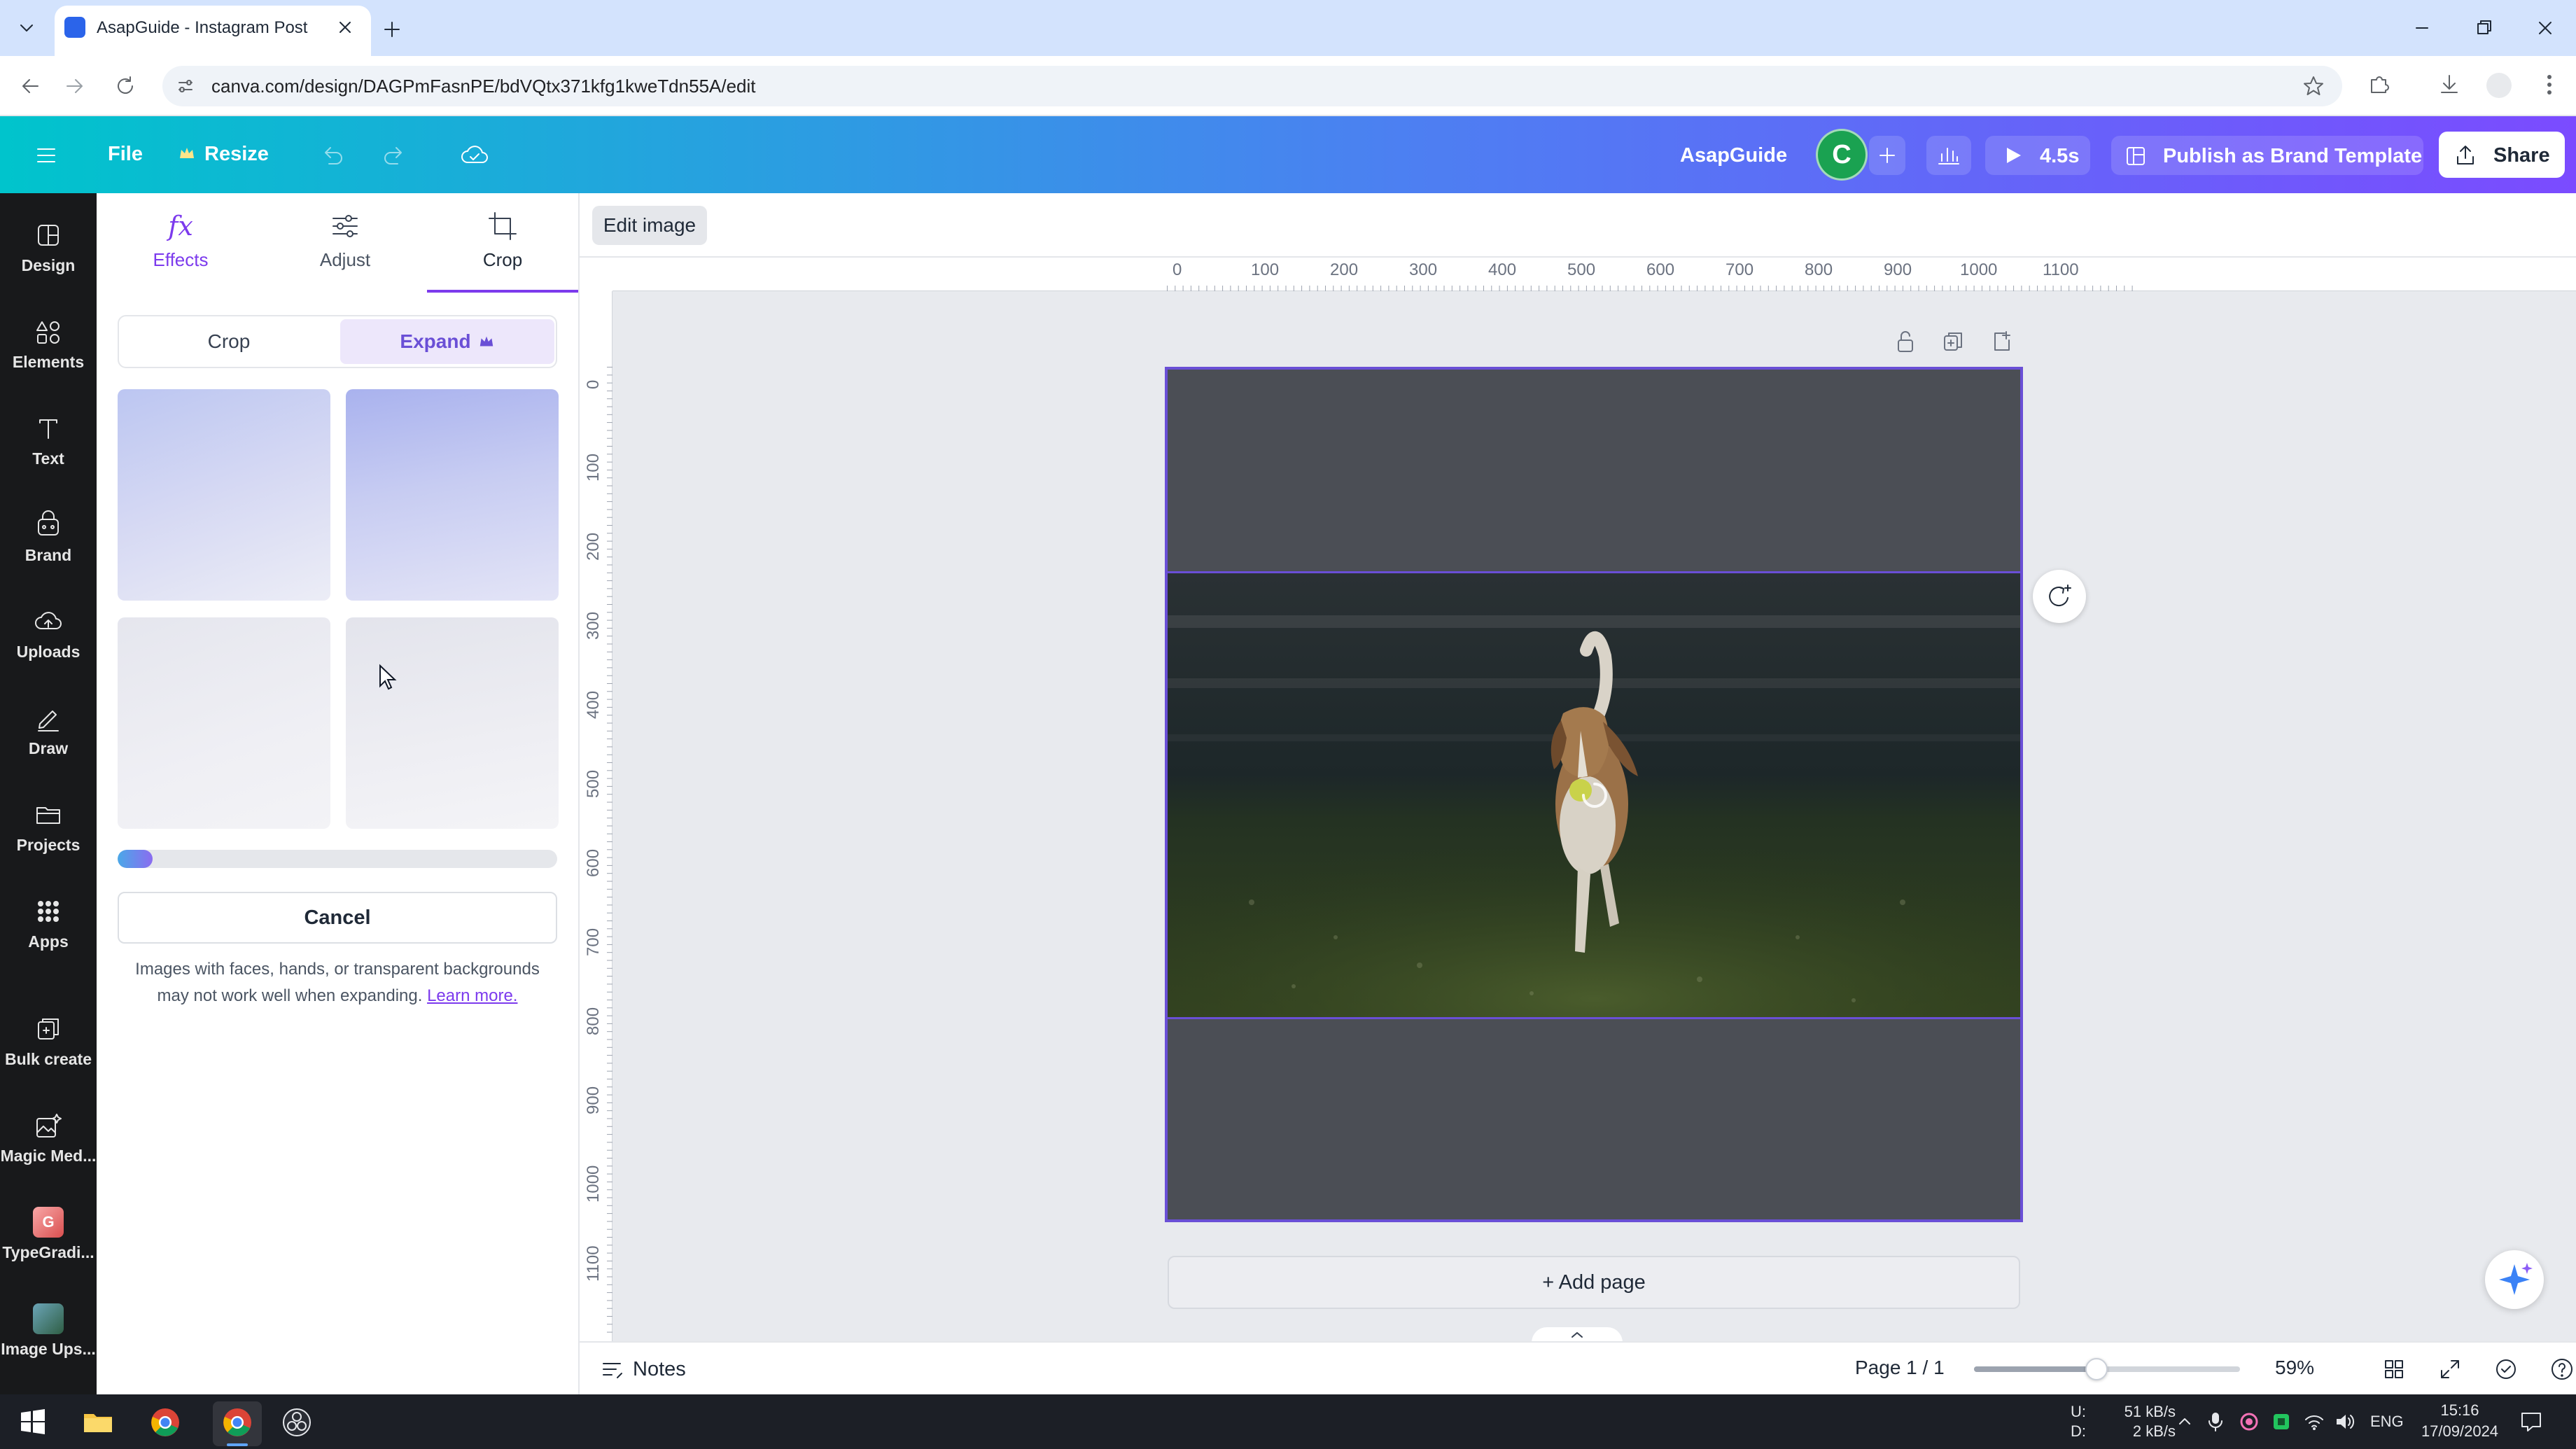  What do you see at coordinates (345, 27) in the screenshot?
I see `close-icon` at bounding box center [345, 27].